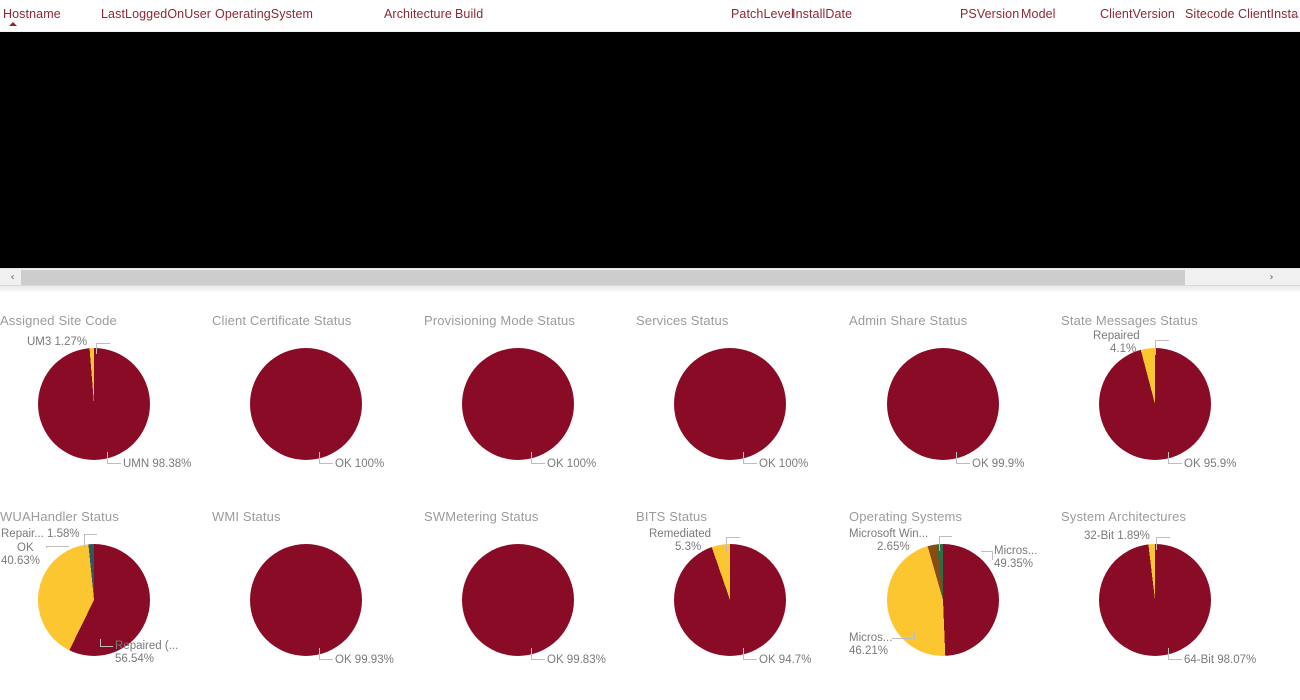 The image size is (1300, 700). I want to click on pie-wrap: Remediated 5.3% OK 94.7%, so click(730, 599).